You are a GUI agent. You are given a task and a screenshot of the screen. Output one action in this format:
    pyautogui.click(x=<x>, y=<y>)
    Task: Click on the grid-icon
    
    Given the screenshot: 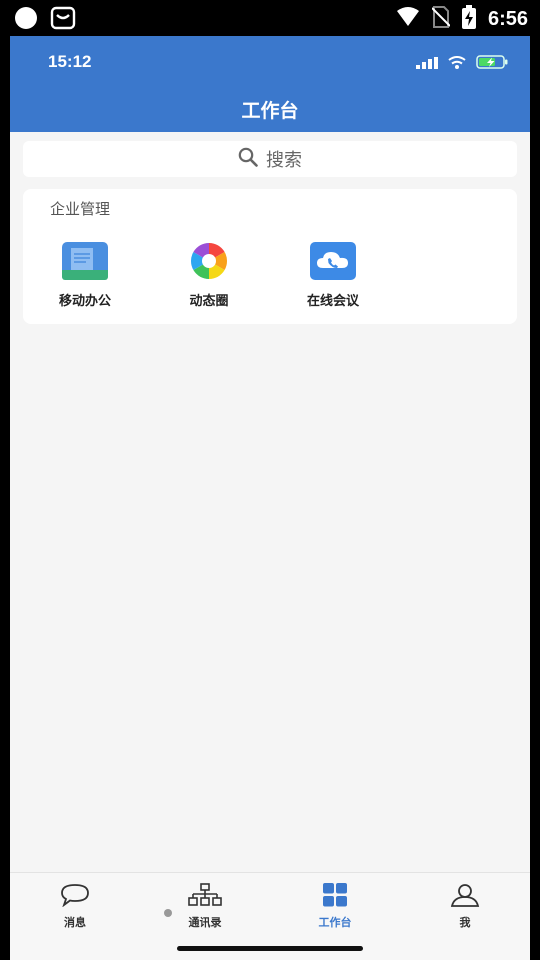 What is the action you would take?
    pyautogui.click(x=335, y=897)
    